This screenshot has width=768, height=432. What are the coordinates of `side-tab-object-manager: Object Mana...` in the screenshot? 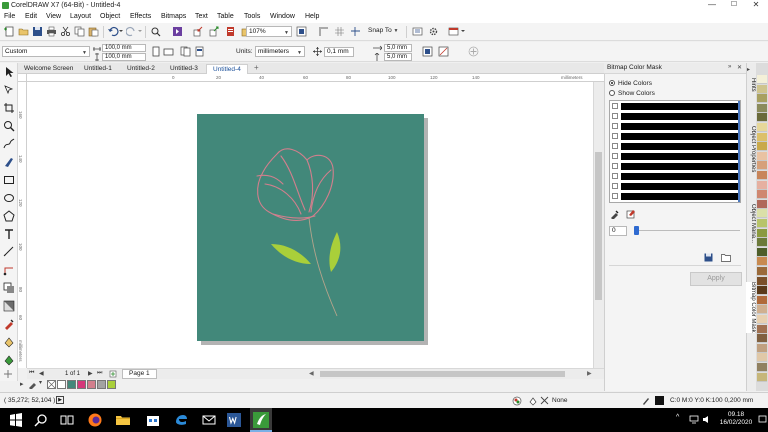 It's located at (751, 223).